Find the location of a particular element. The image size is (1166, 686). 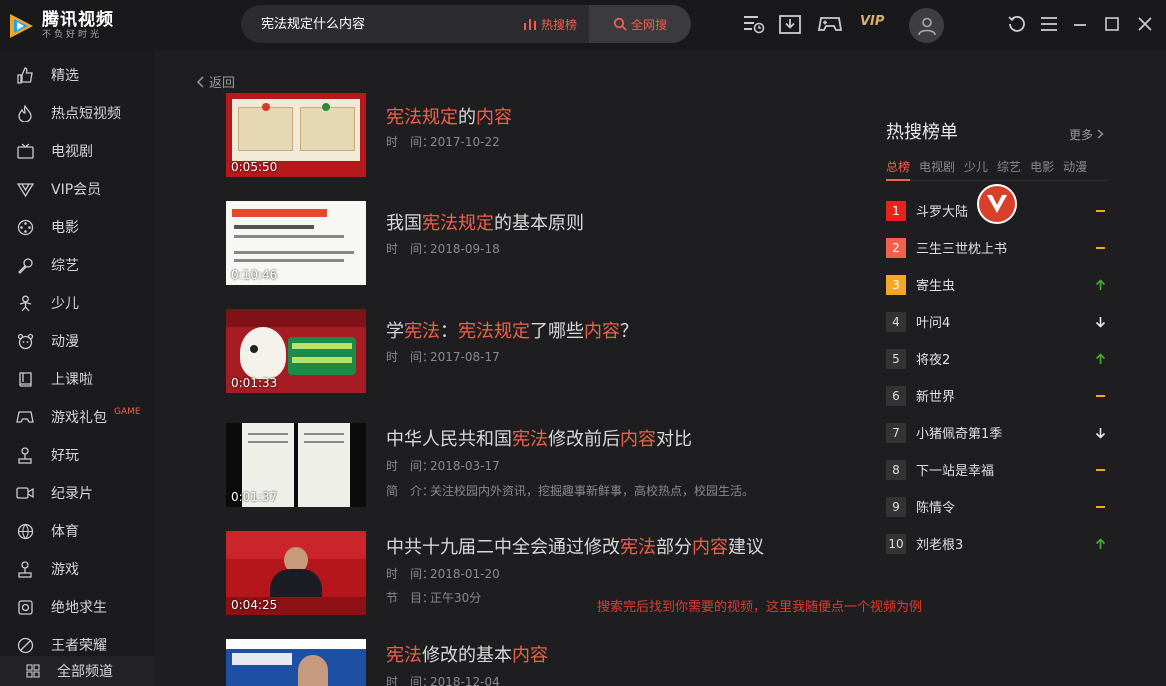

all-channels-button: 全部频道 is located at coordinates (77, 671).